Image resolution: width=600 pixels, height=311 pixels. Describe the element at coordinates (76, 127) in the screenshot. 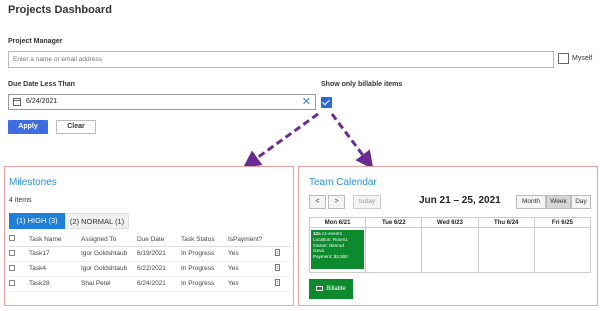

I see `clear-button: Clear` at that location.